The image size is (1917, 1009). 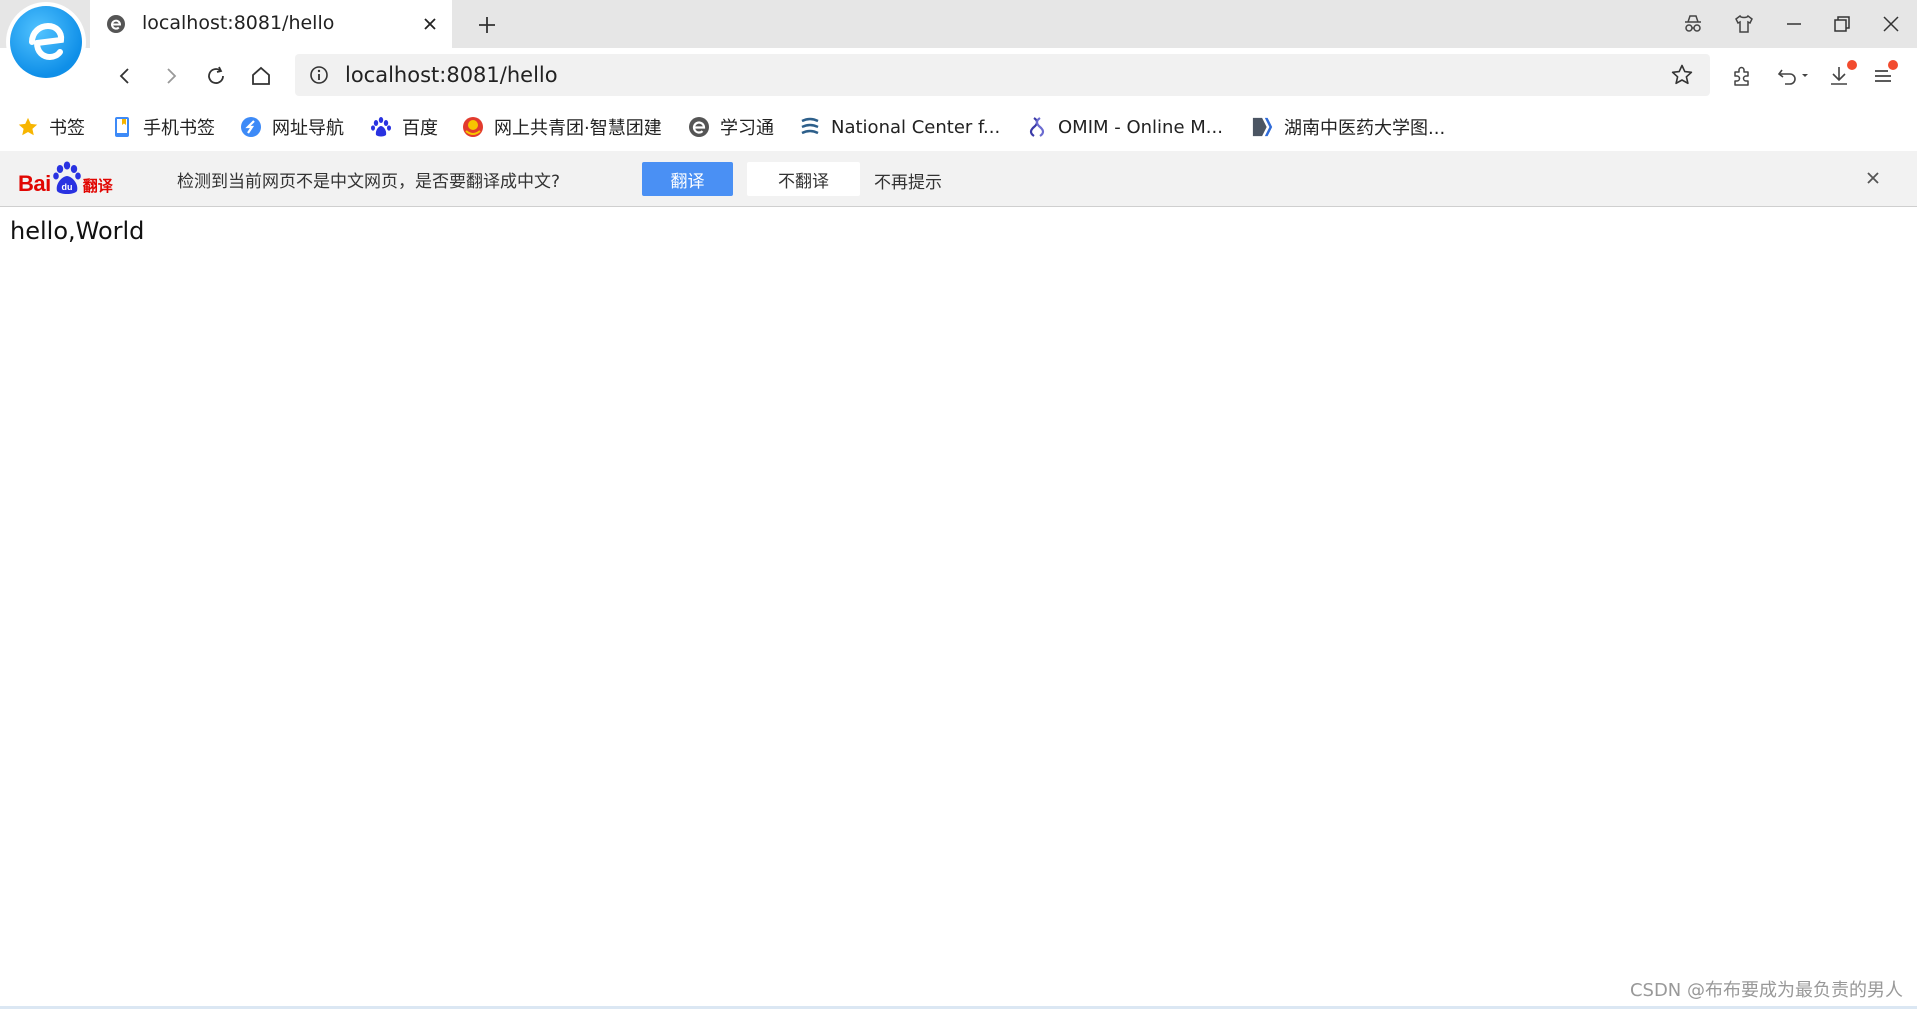 I want to click on ncbi-icon, so click(x=810, y=127).